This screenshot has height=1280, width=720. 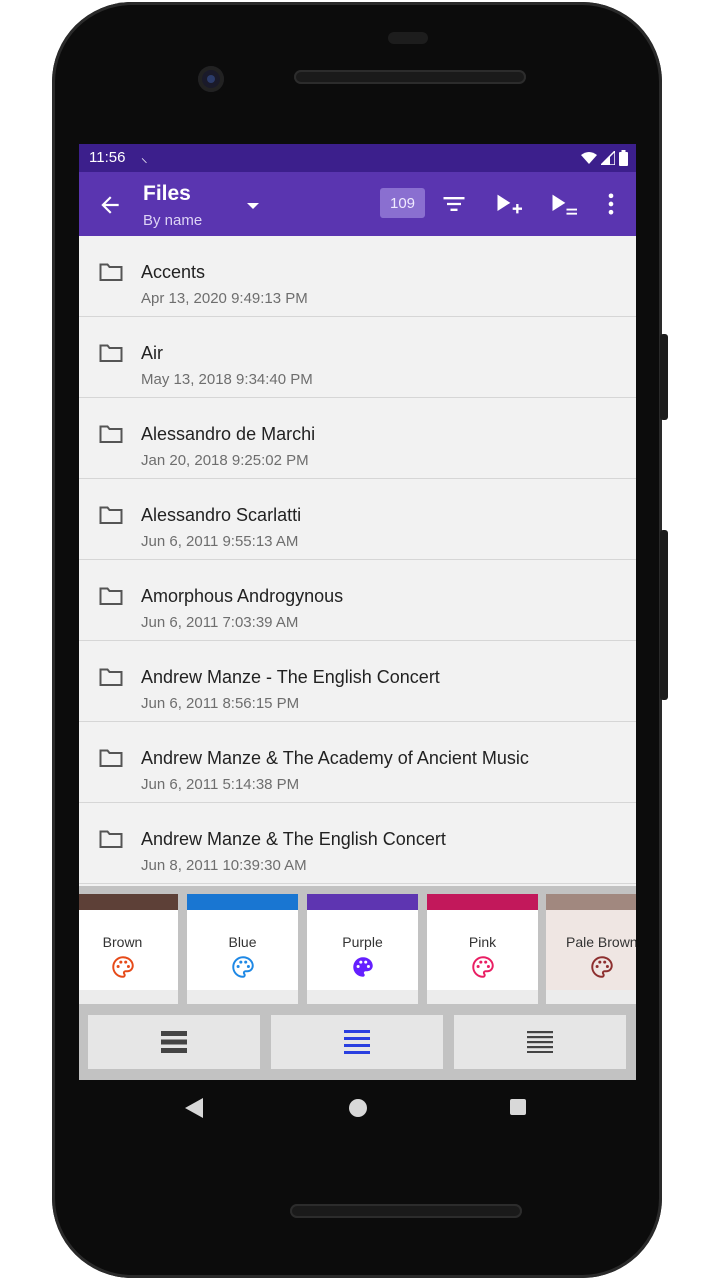 I want to click on file-row: Accents Apr 13, 2020 9:49:13 PM, so click(x=357, y=276).